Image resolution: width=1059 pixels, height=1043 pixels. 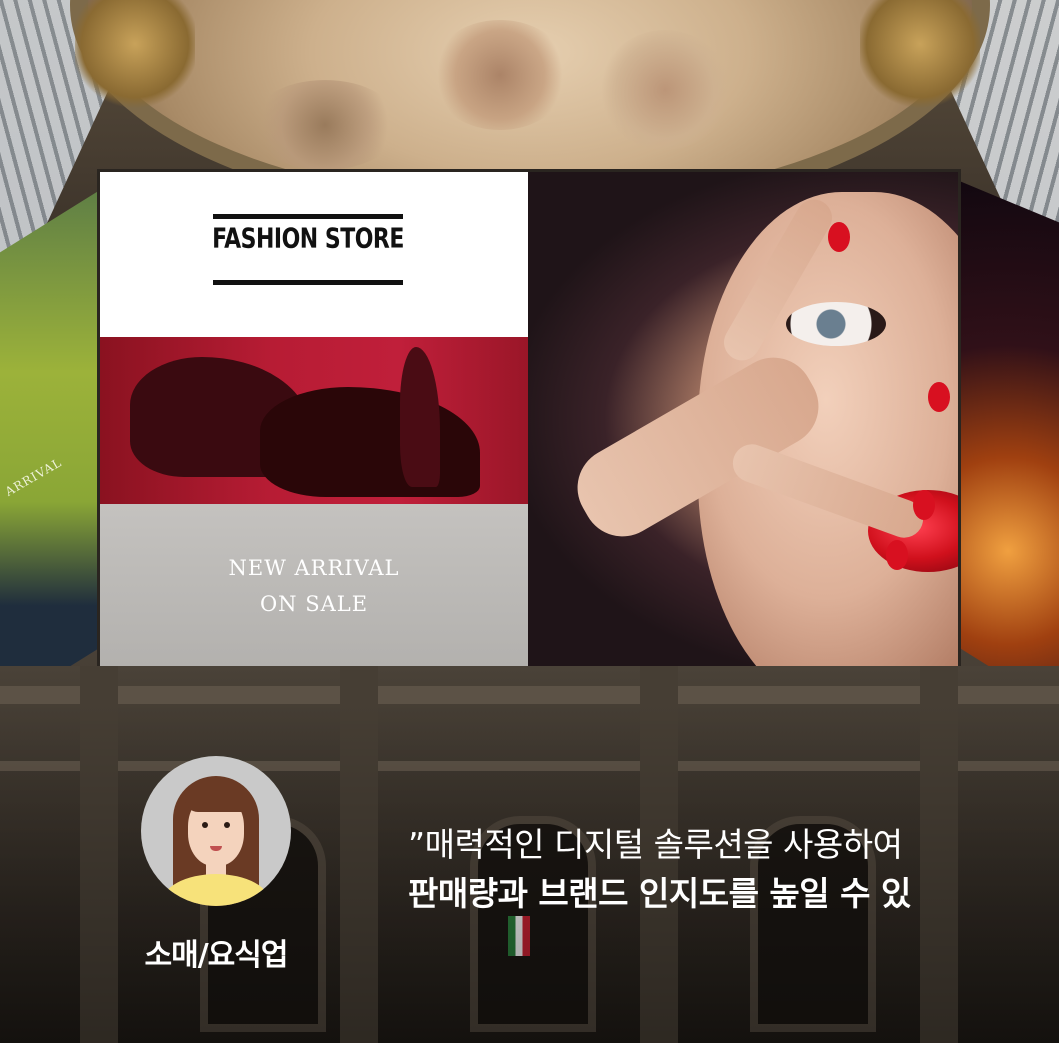 What do you see at coordinates (205, 825) in the screenshot?
I see `avatar-eye-left` at bounding box center [205, 825].